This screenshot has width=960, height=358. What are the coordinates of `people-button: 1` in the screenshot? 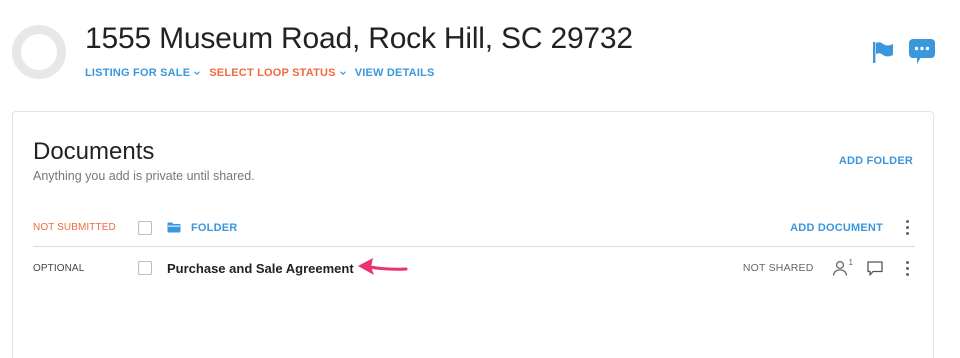 It's located at (842, 267).